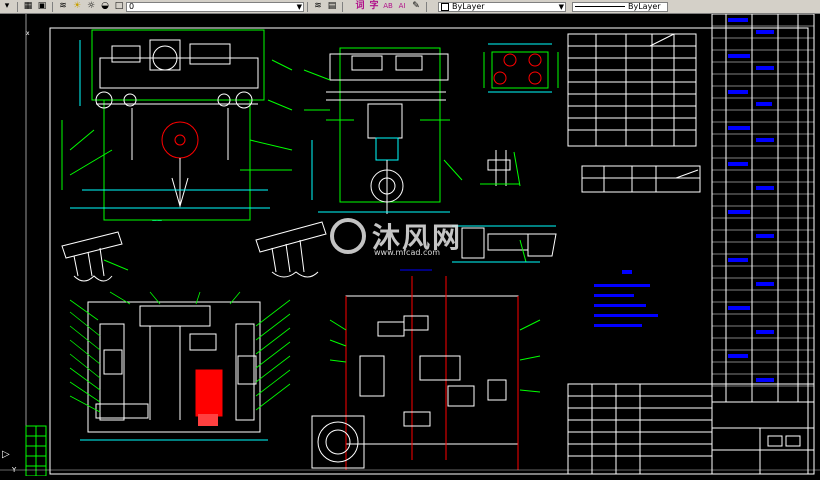  Describe the element at coordinates (63, 6) in the screenshot. I see `layer-stack-icon: ≋` at that location.